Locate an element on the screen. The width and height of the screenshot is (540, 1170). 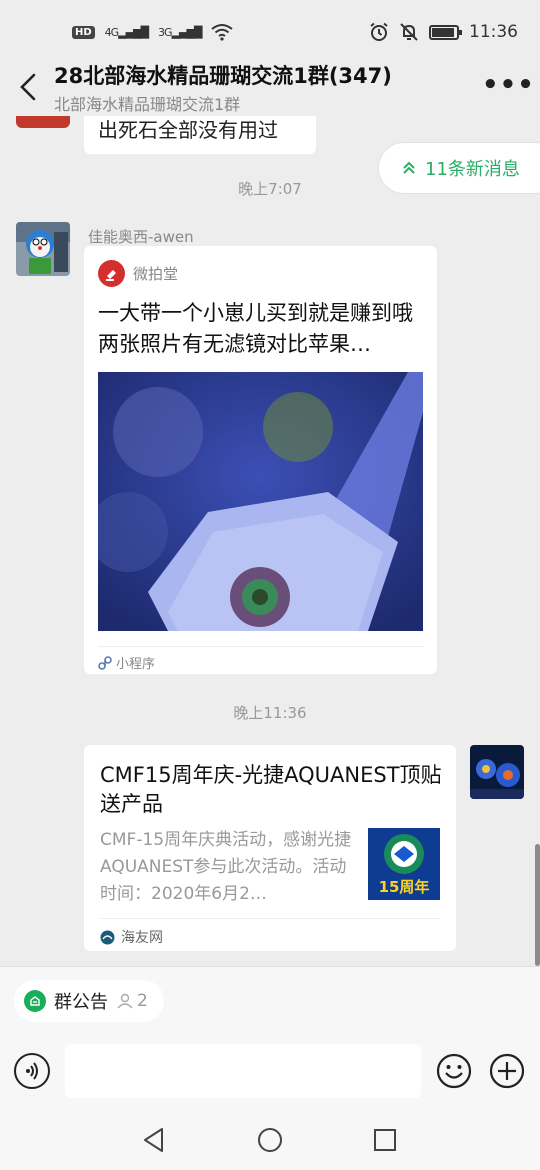
haiyou-logo-icon is located at coordinates (107, 937).